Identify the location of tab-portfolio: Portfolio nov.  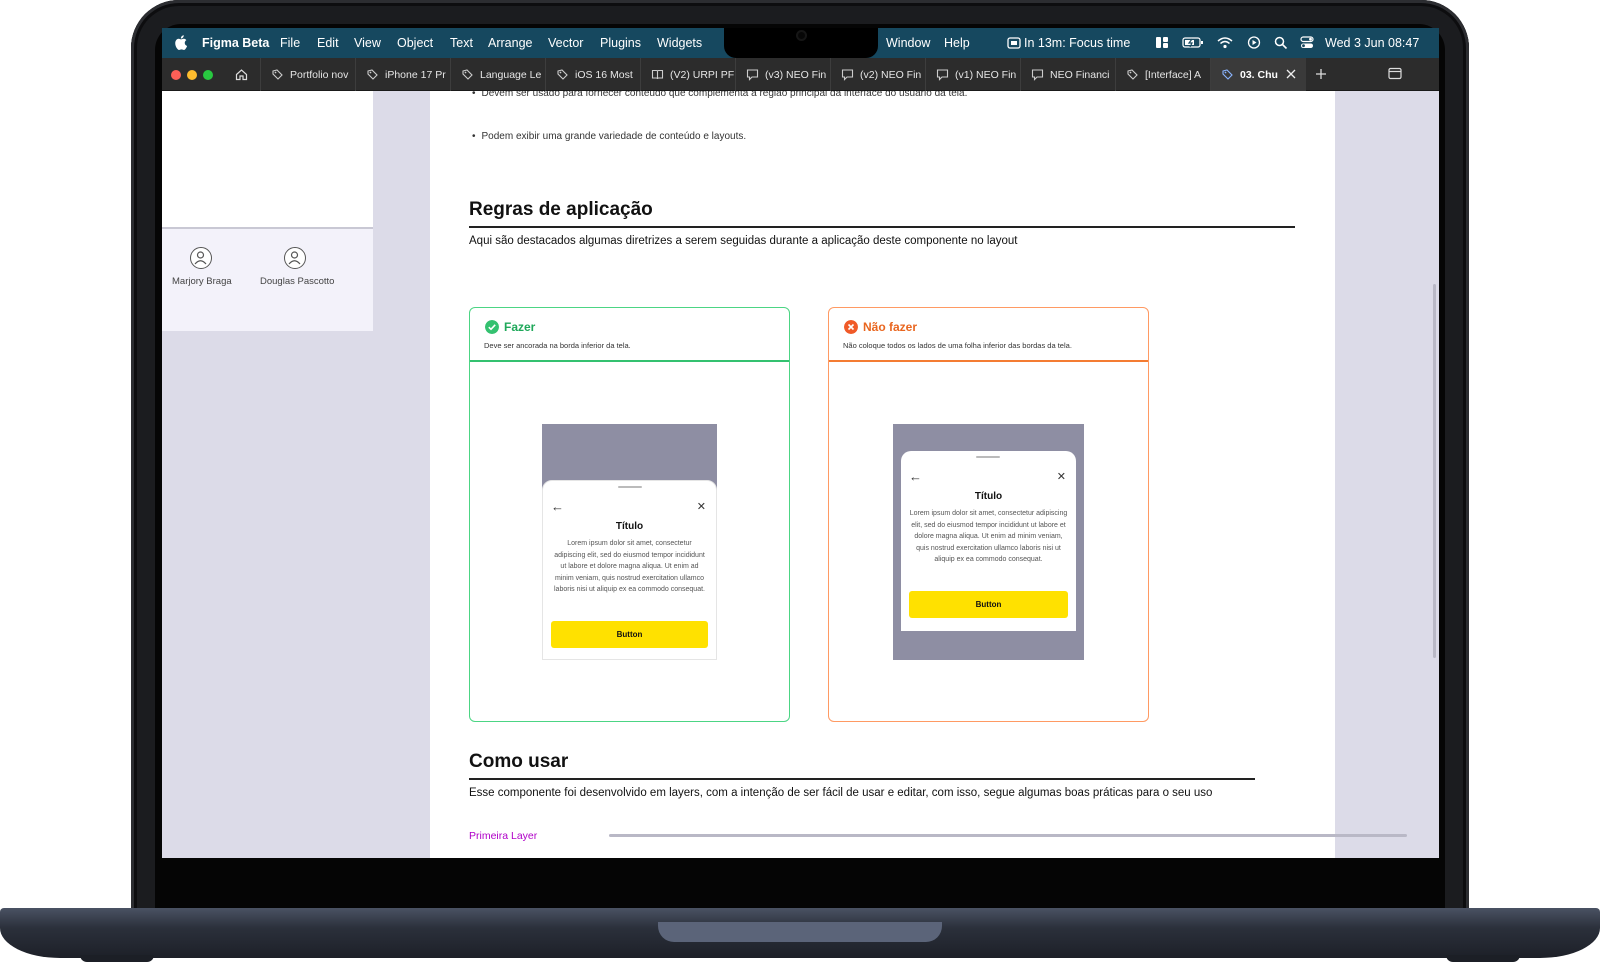
(307, 74).